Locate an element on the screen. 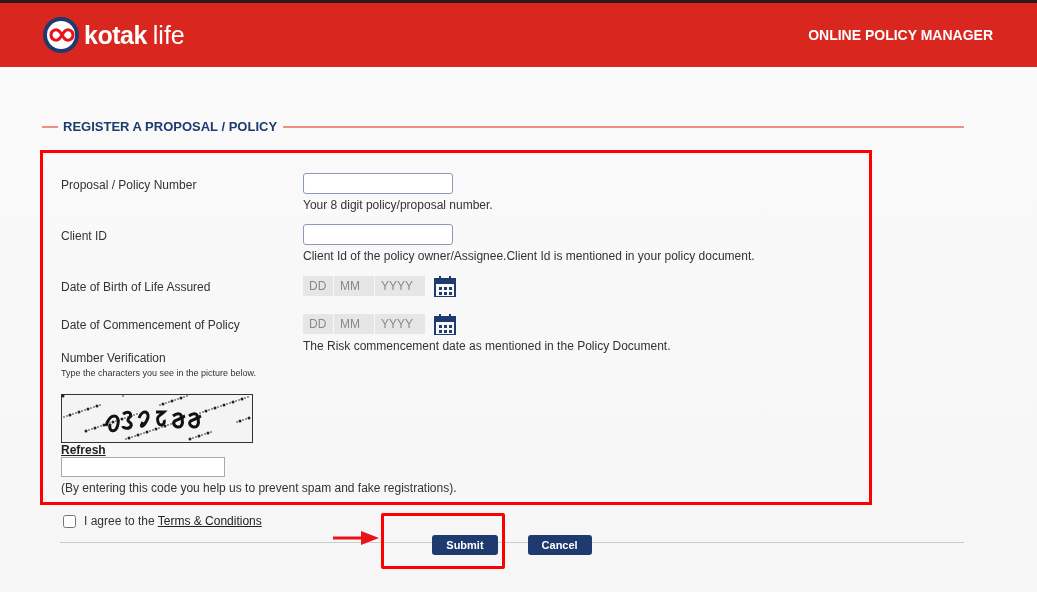 Image resolution: width=1037 pixels, height=592 pixels. field-label: Client ID is located at coordinates (84, 236).